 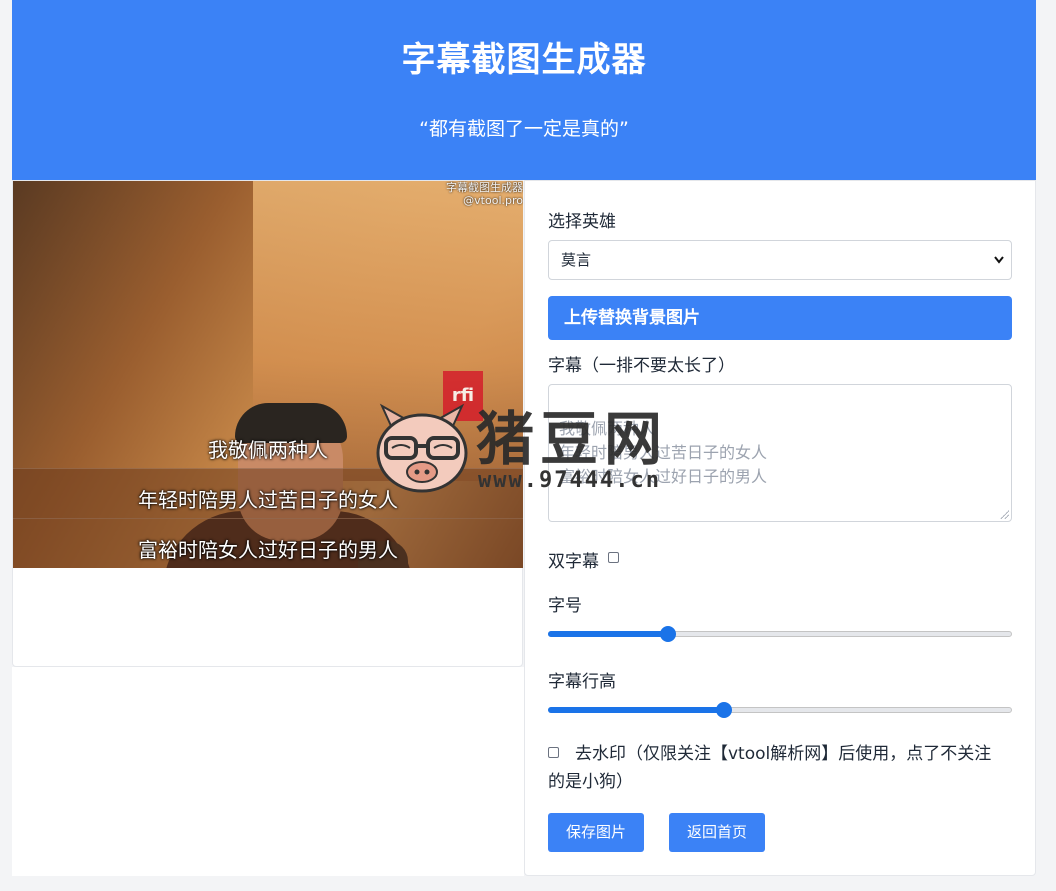 I want to click on chevron-down-icon, so click(x=999, y=267).